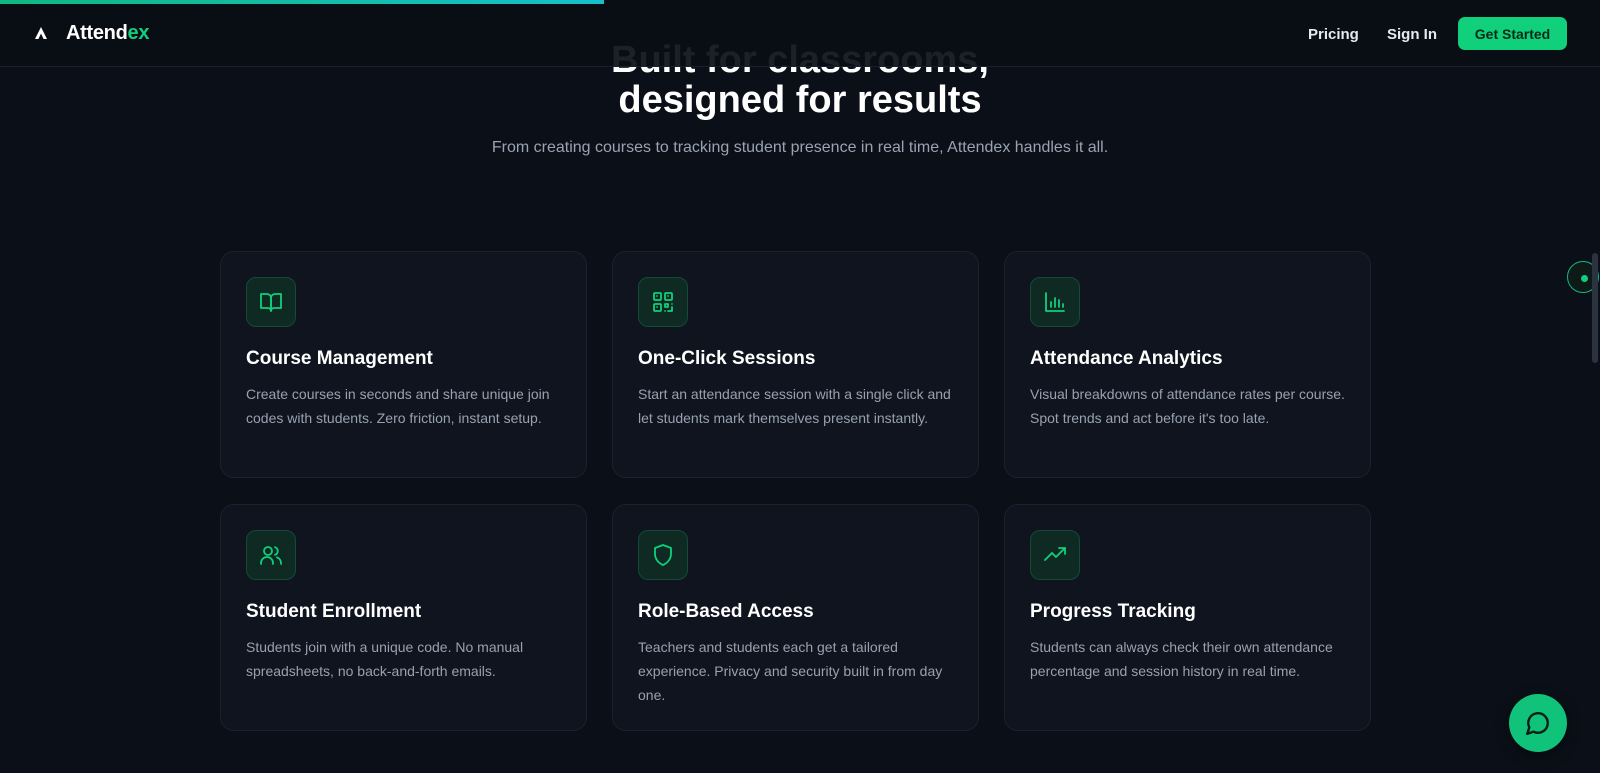  Describe the element at coordinates (138, 33) in the screenshot. I see `brand-name-accent: ex` at that location.